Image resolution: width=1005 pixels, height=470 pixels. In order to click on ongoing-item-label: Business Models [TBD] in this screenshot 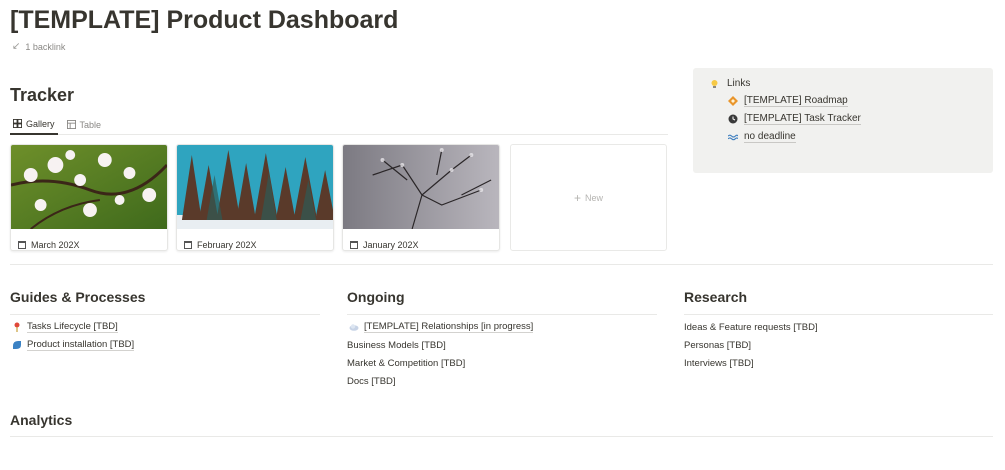, I will do `click(396, 345)`.